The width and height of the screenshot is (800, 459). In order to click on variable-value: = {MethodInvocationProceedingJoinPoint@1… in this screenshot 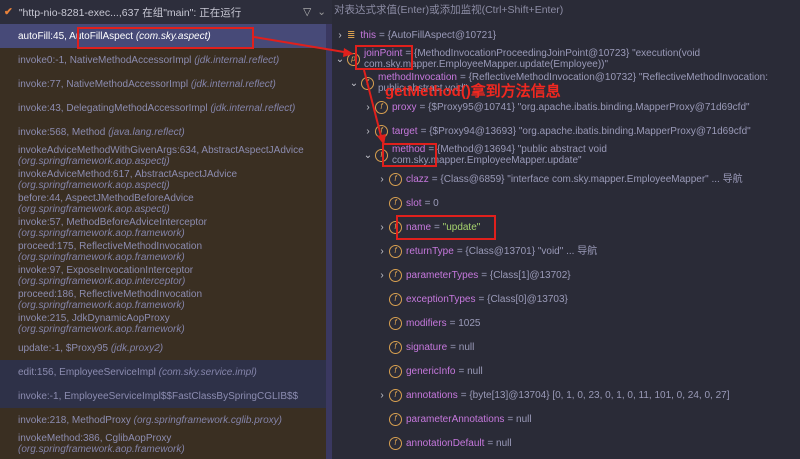, I will do `click(532, 59)`.